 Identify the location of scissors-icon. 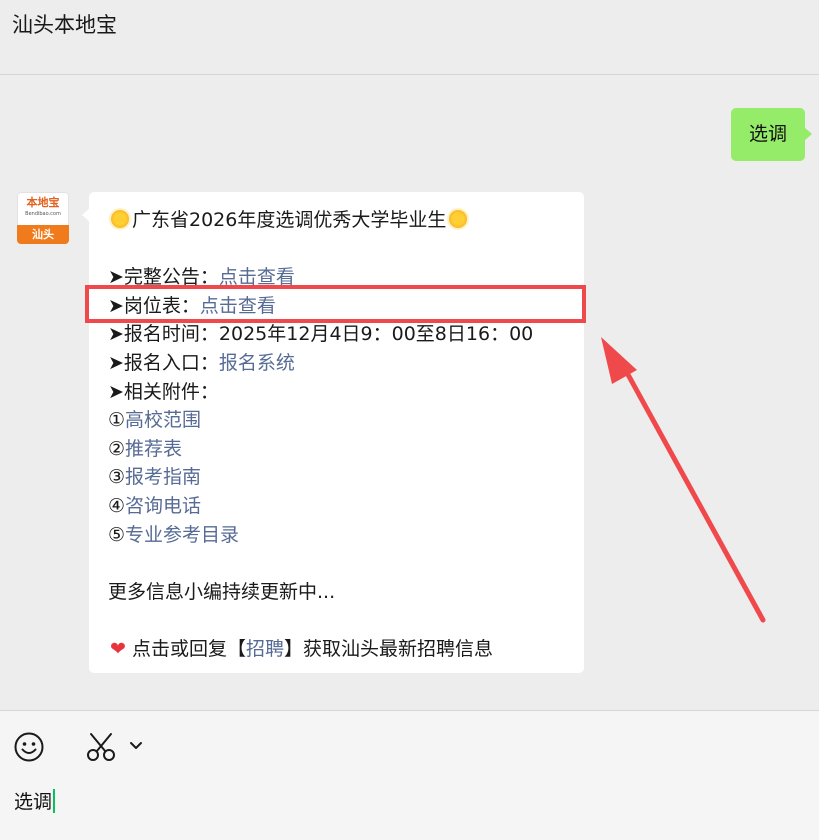
(101, 747).